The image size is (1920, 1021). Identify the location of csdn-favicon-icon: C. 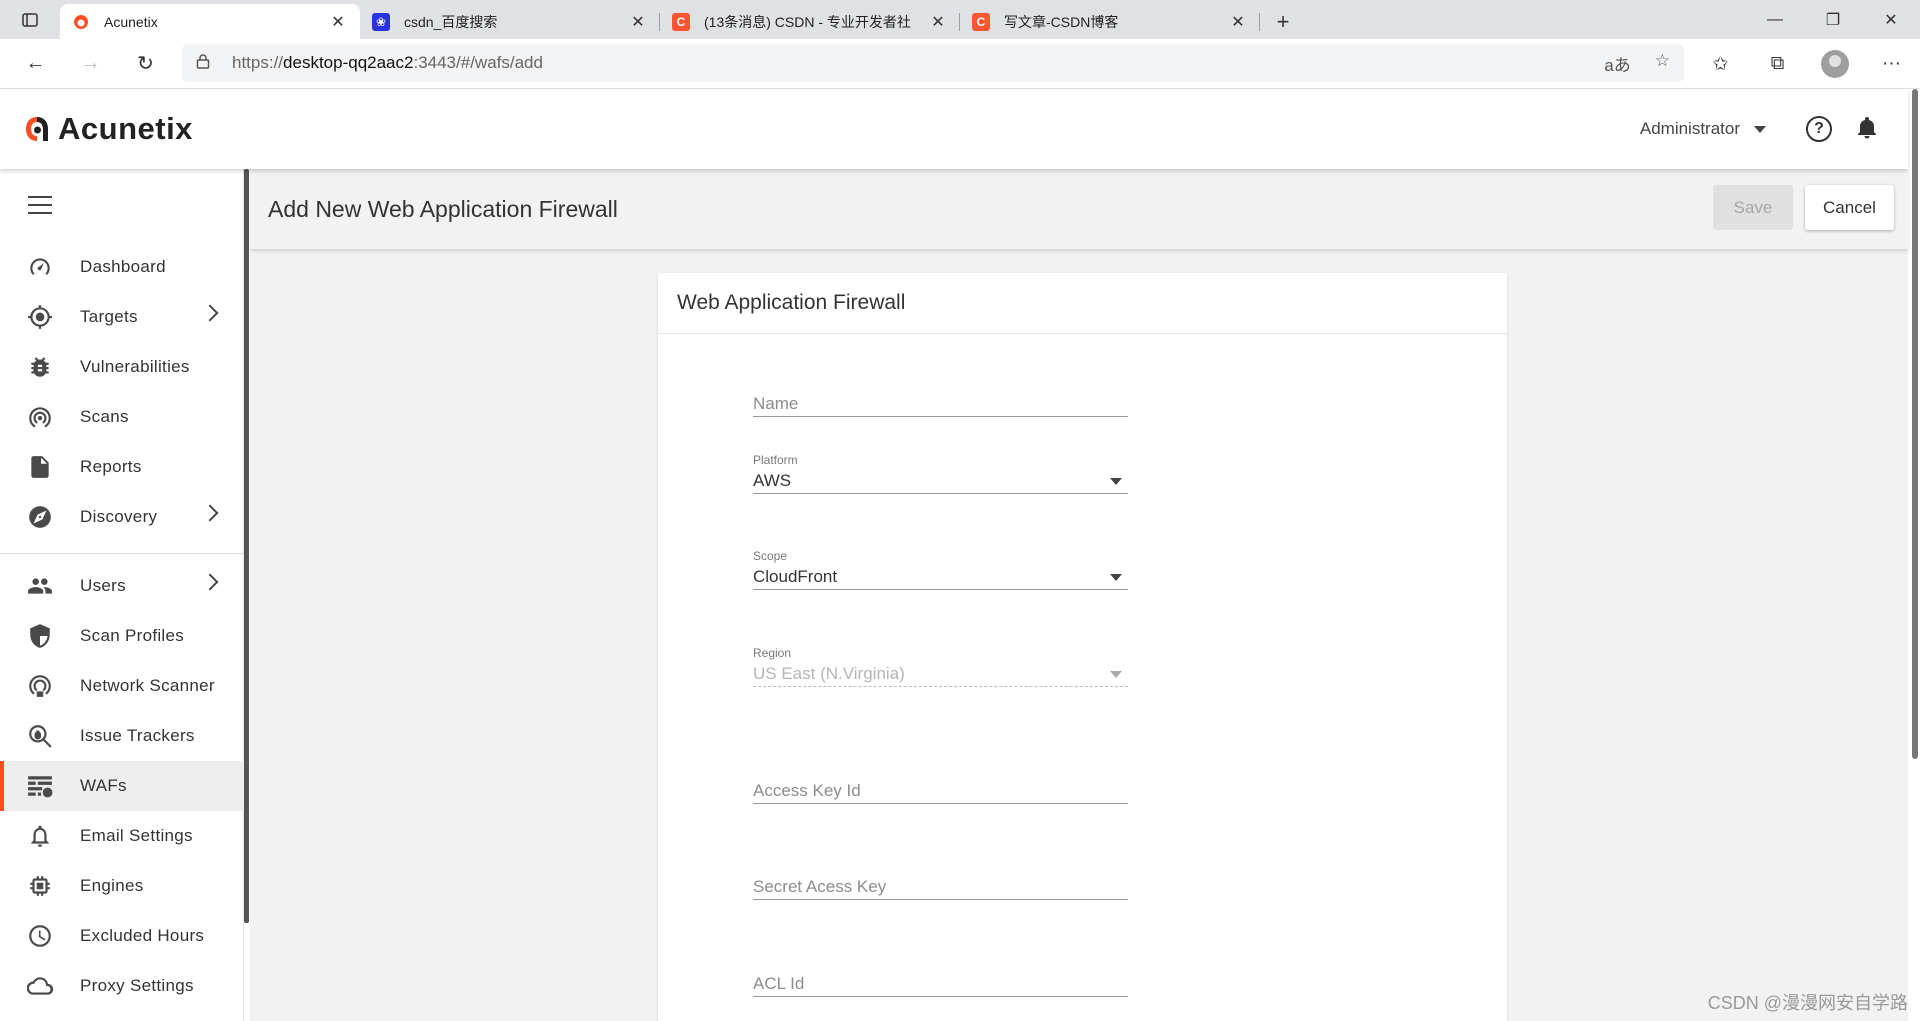
(681, 21).